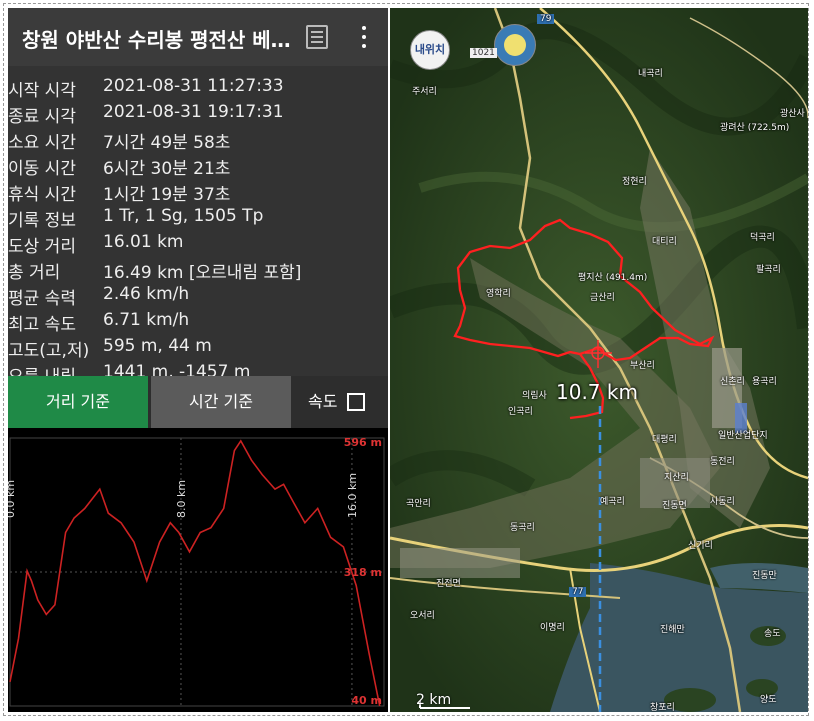 The height and width of the screenshot is (721, 814). Describe the element at coordinates (317, 37) in the screenshot. I see `list-icon` at that location.